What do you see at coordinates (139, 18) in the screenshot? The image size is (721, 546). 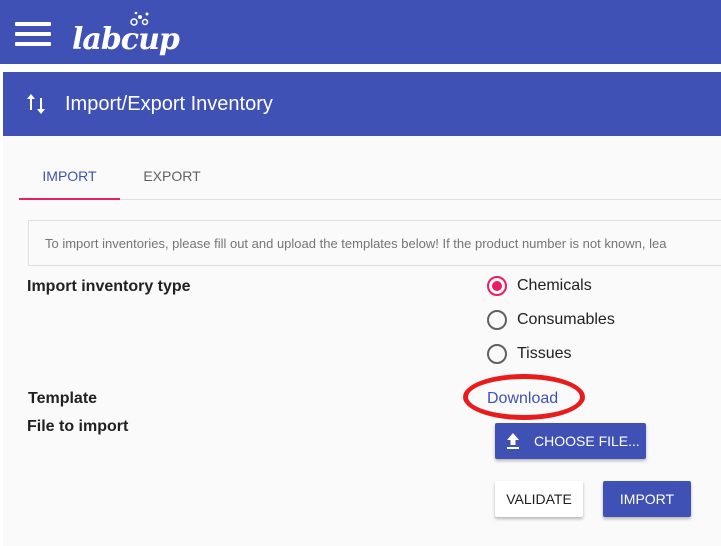 I see `logo-bubbles-icon` at bounding box center [139, 18].